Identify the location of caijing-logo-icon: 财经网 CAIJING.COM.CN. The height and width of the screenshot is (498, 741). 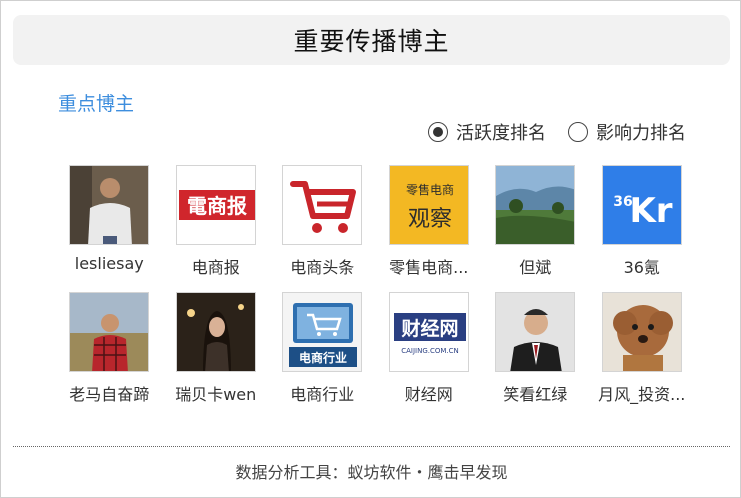
(428, 332).